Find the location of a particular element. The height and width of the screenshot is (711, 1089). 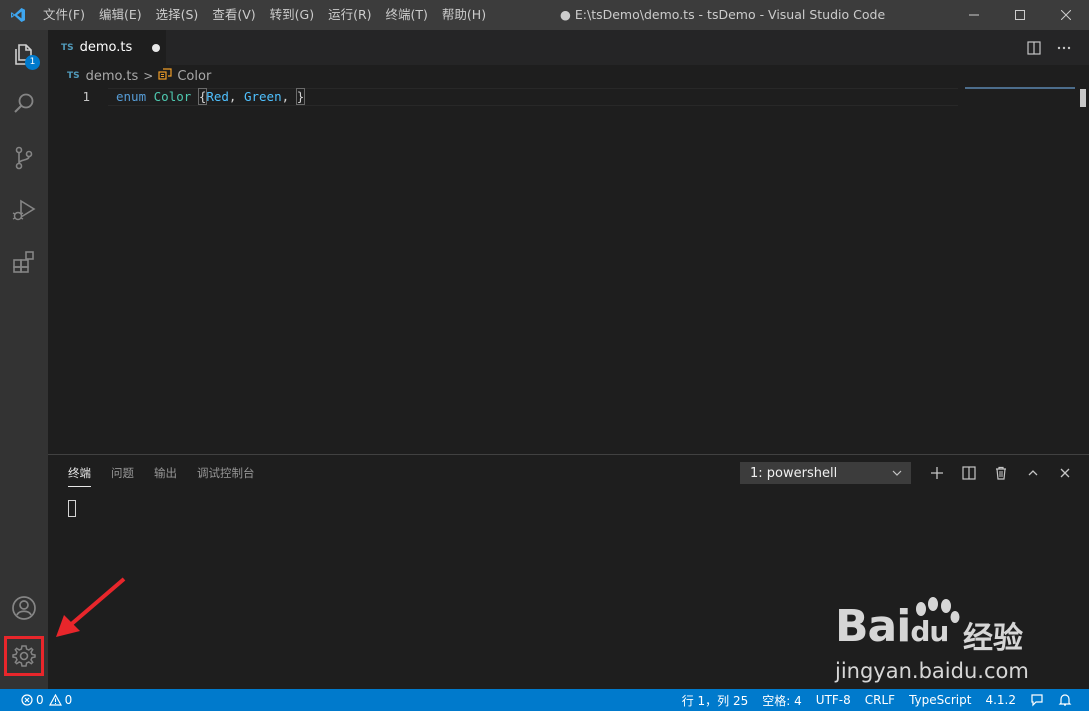

trash-icon is located at coordinates (1001, 473).